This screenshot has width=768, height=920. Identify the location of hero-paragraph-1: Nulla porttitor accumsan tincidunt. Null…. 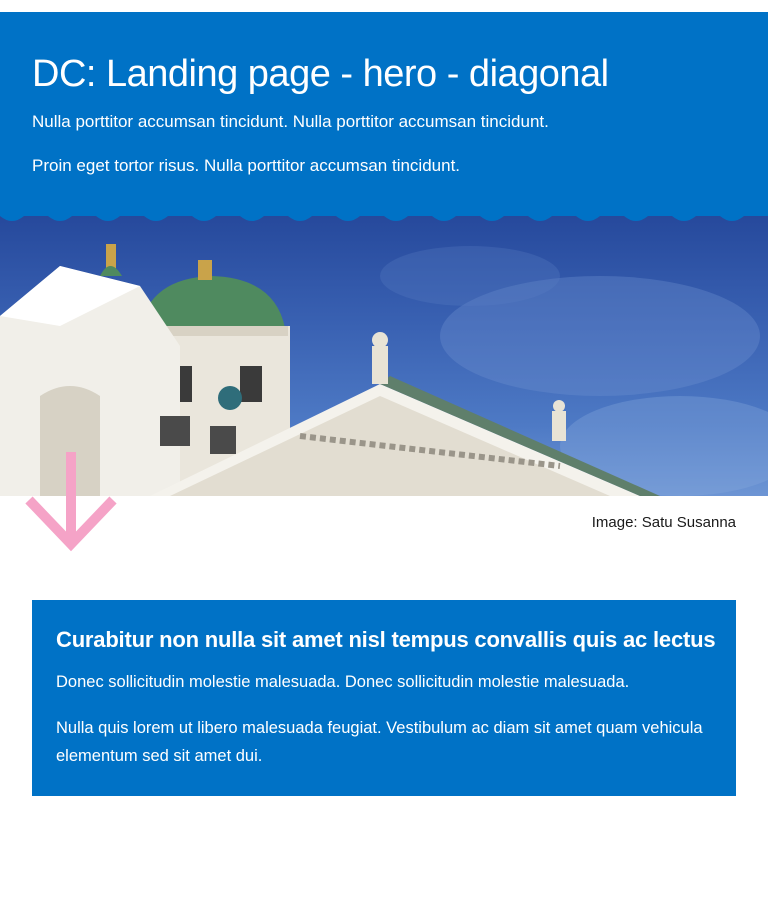
(290, 121).